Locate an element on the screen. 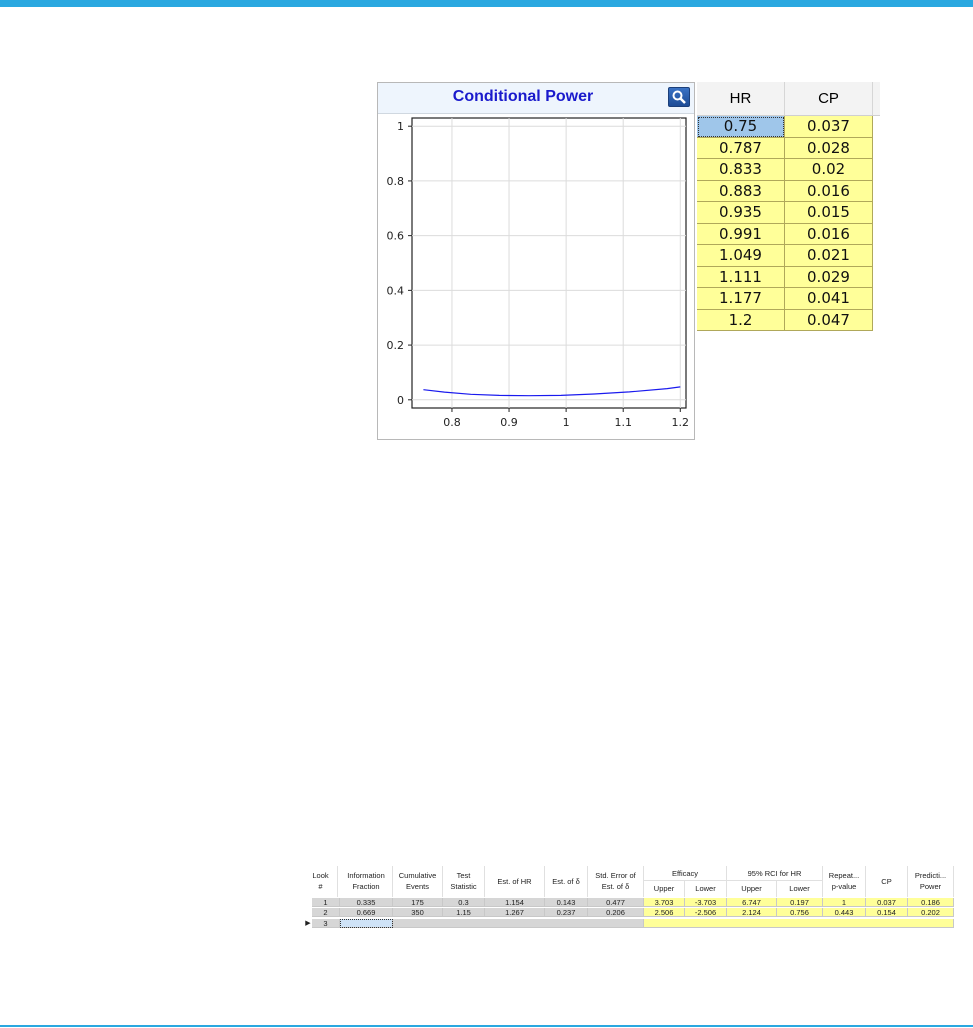 This screenshot has width=973, height=1028. cell-test-statistic: 0.3 is located at coordinates (464, 902).